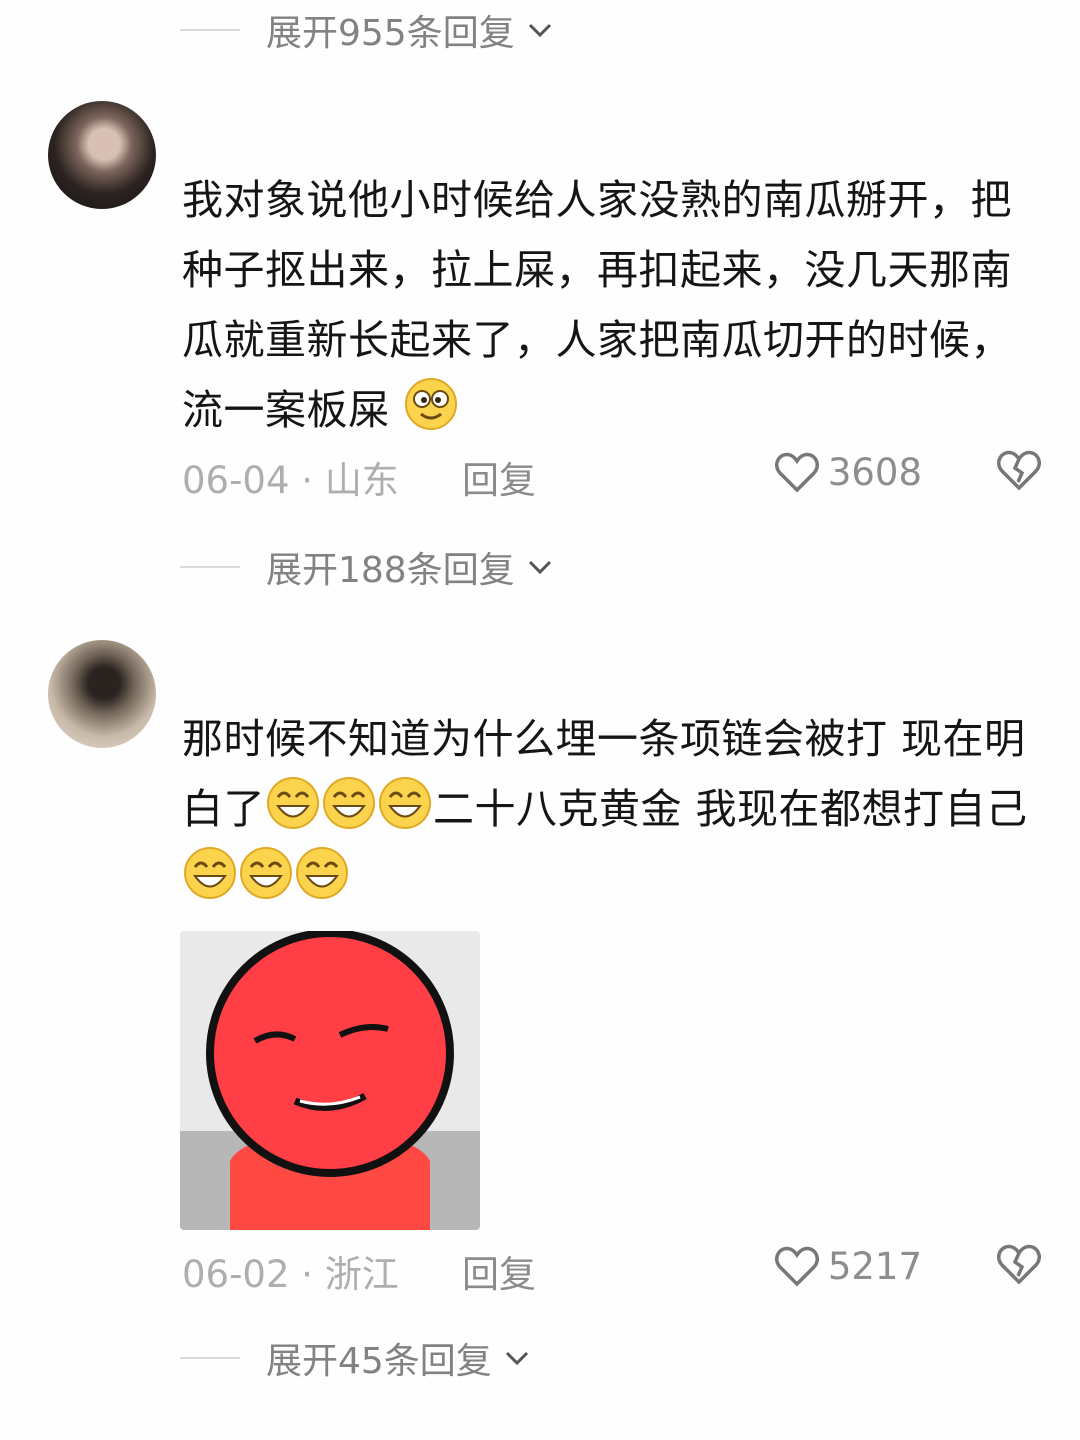  Describe the element at coordinates (379, 1361) in the screenshot. I see `expand-replies-label: 展开45条回复` at that location.